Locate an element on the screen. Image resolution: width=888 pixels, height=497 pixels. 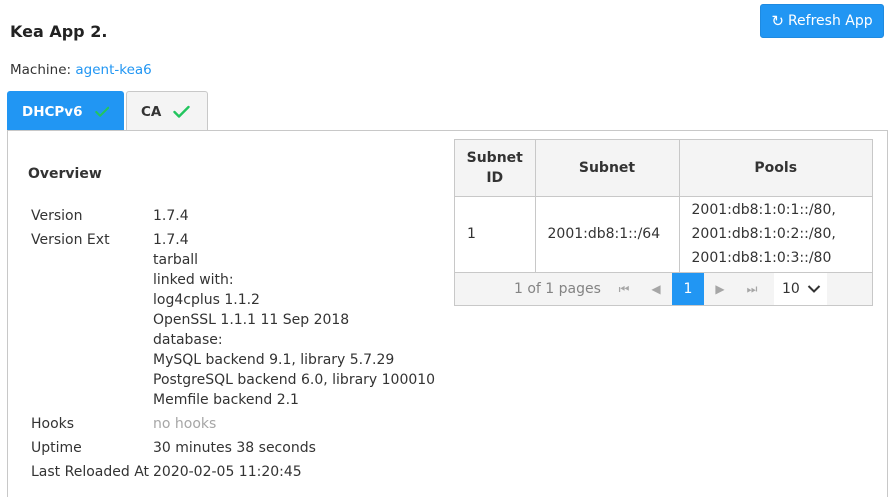
paginator: 1 of 1 pages ⏮ ◀ 1 ▶ ⏭ 10 is located at coordinates (663, 288).